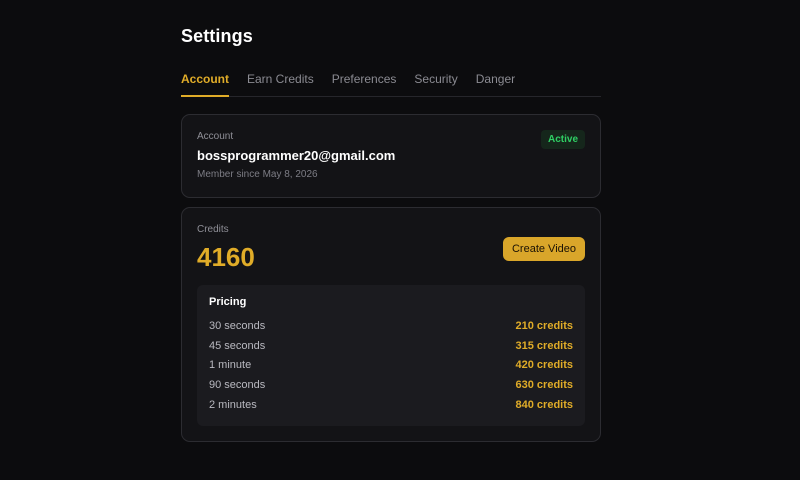  What do you see at coordinates (215, 136) in the screenshot?
I see `account-label: Account` at bounding box center [215, 136].